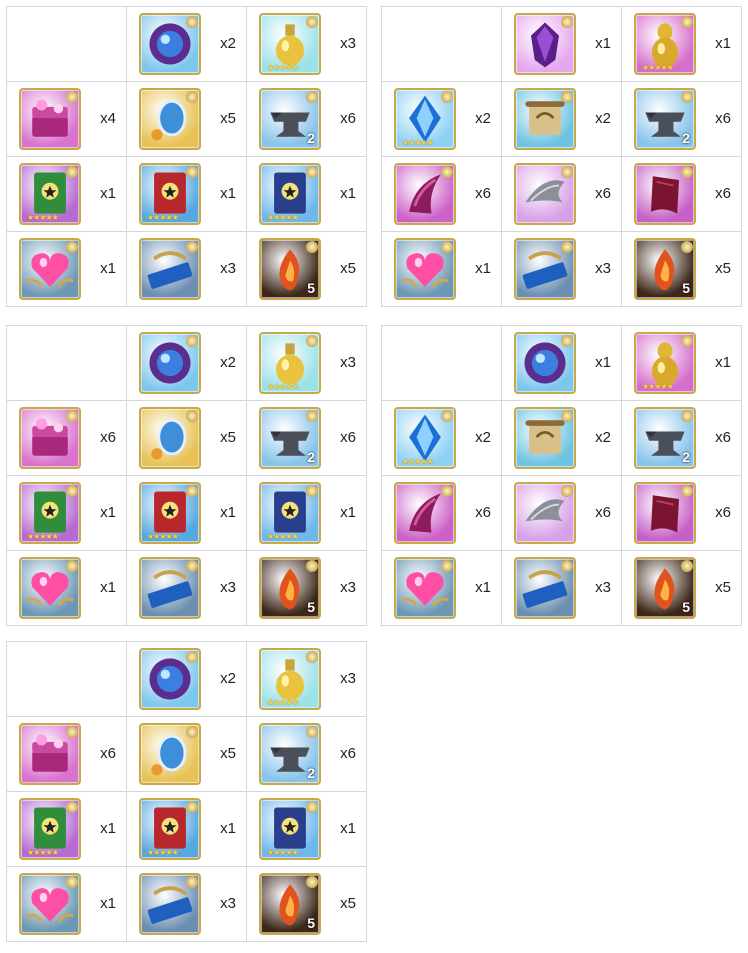 The width and height of the screenshot is (748, 953). What do you see at coordinates (228, 118) in the screenshot?
I see `item-quantity: x5` at bounding box center [228, 118].